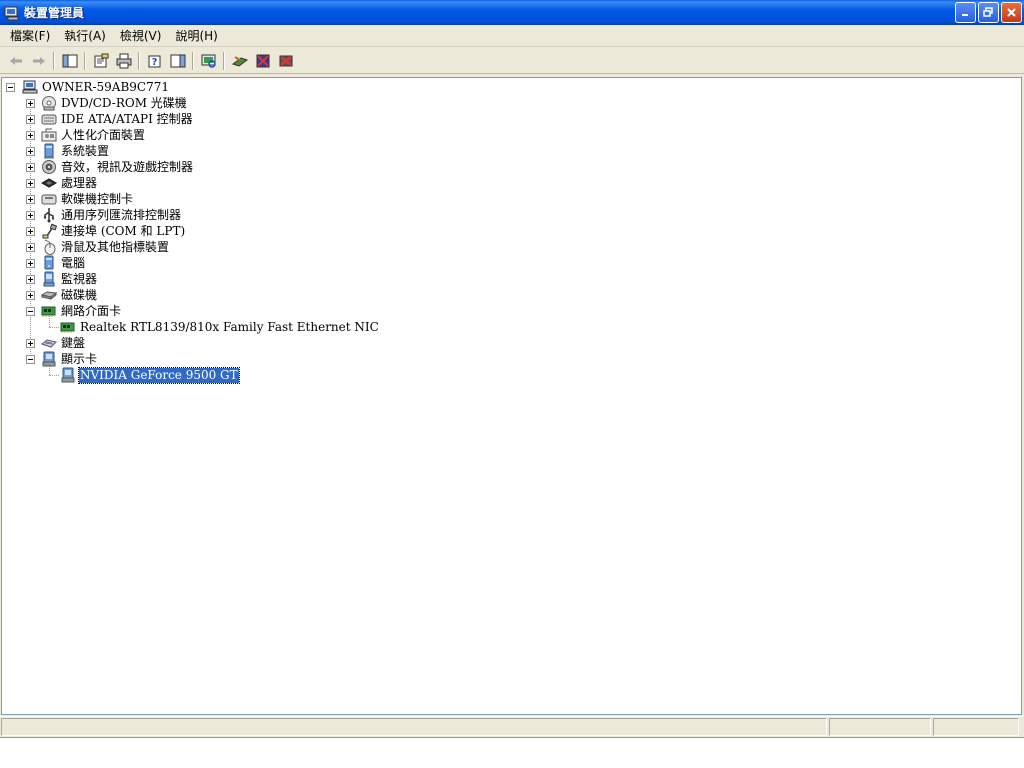 This screenshot has height=768, width=1024. I want to click on tree-item-processor: 處理器, so click(69, 183).